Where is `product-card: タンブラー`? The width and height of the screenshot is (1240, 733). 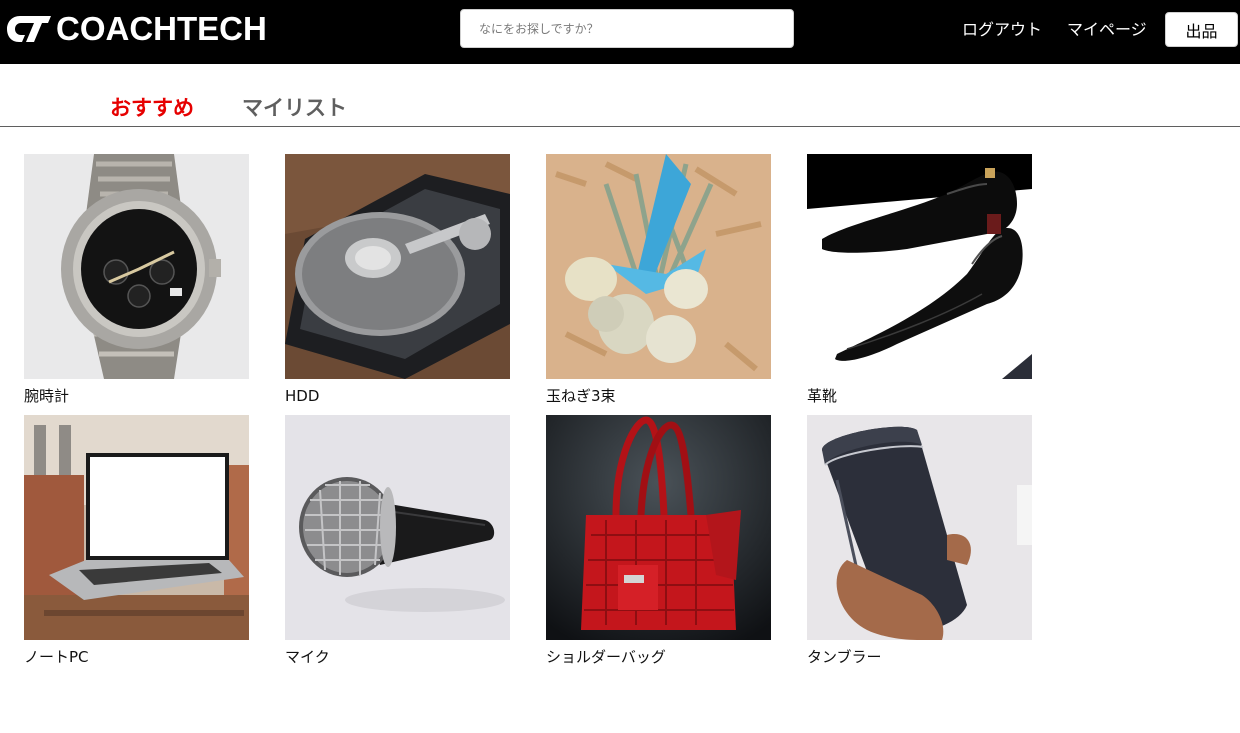
product-card: タンブラー is located at coordinates (919, 541).